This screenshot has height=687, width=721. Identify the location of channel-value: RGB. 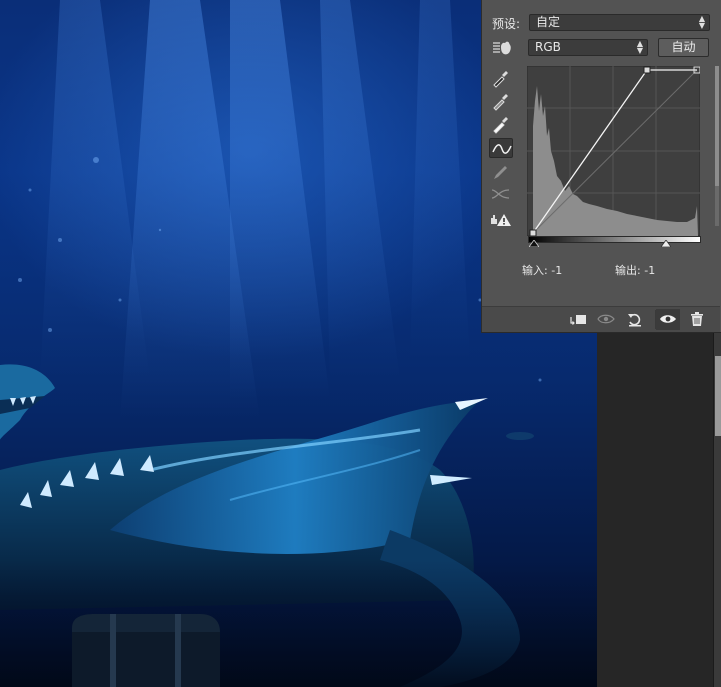
(548, 47).